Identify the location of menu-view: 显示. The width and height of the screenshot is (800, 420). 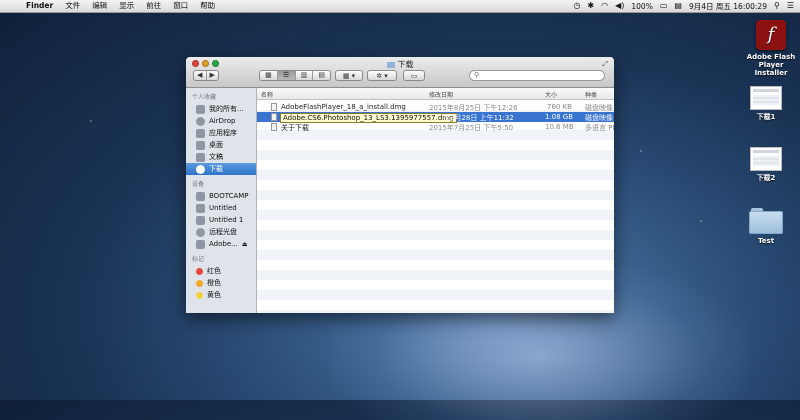
(126, 6).